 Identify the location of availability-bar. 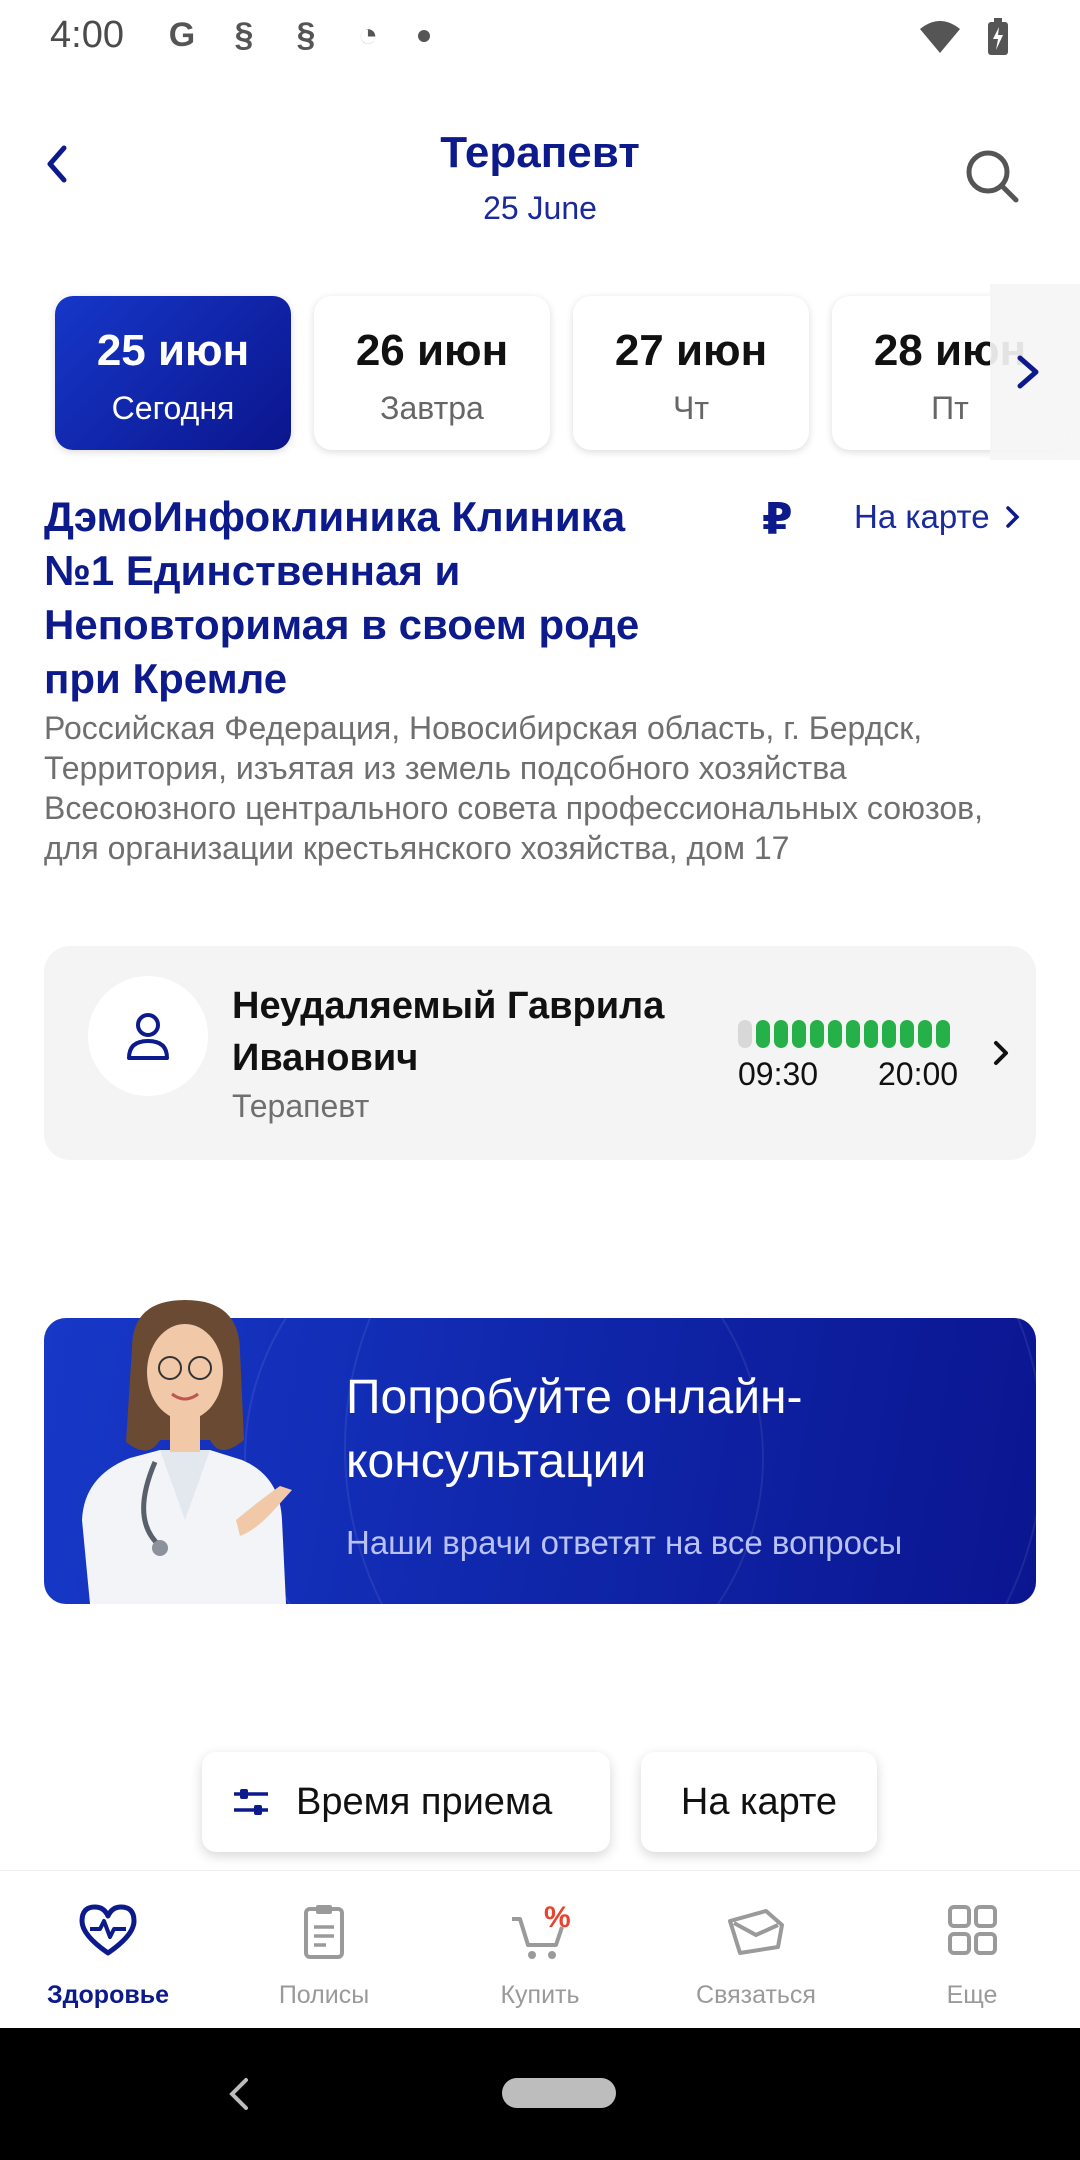
(844, 1034).